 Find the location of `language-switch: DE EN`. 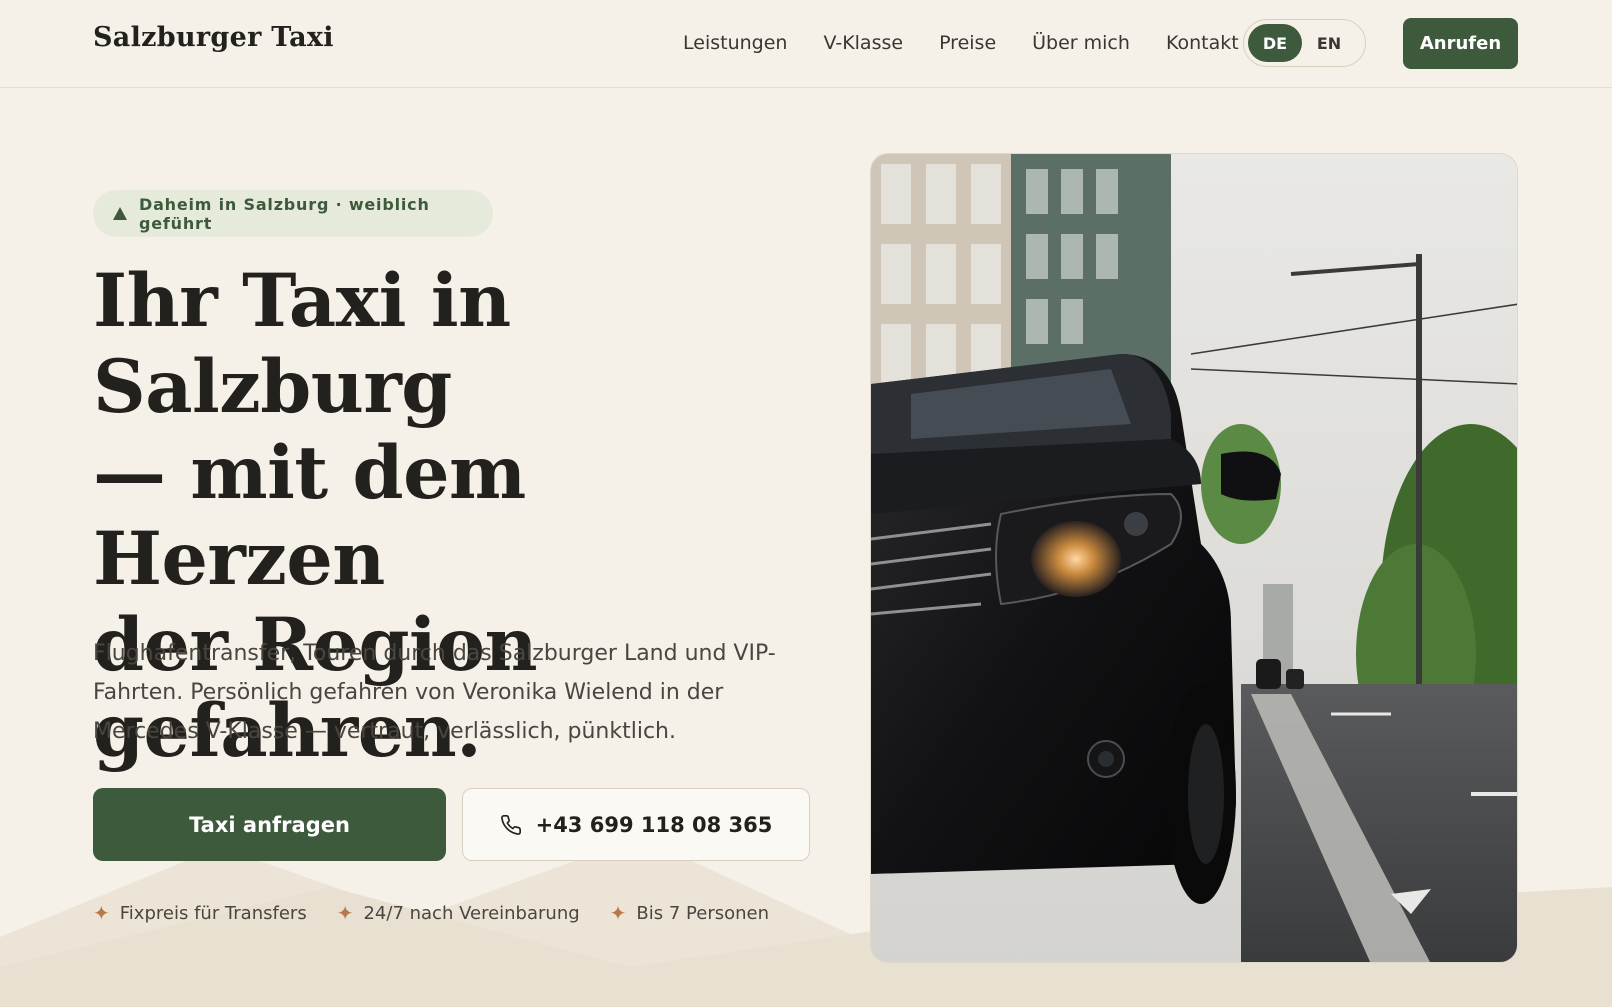

language-switch: DE EN is located at coordinates (1304, 43).